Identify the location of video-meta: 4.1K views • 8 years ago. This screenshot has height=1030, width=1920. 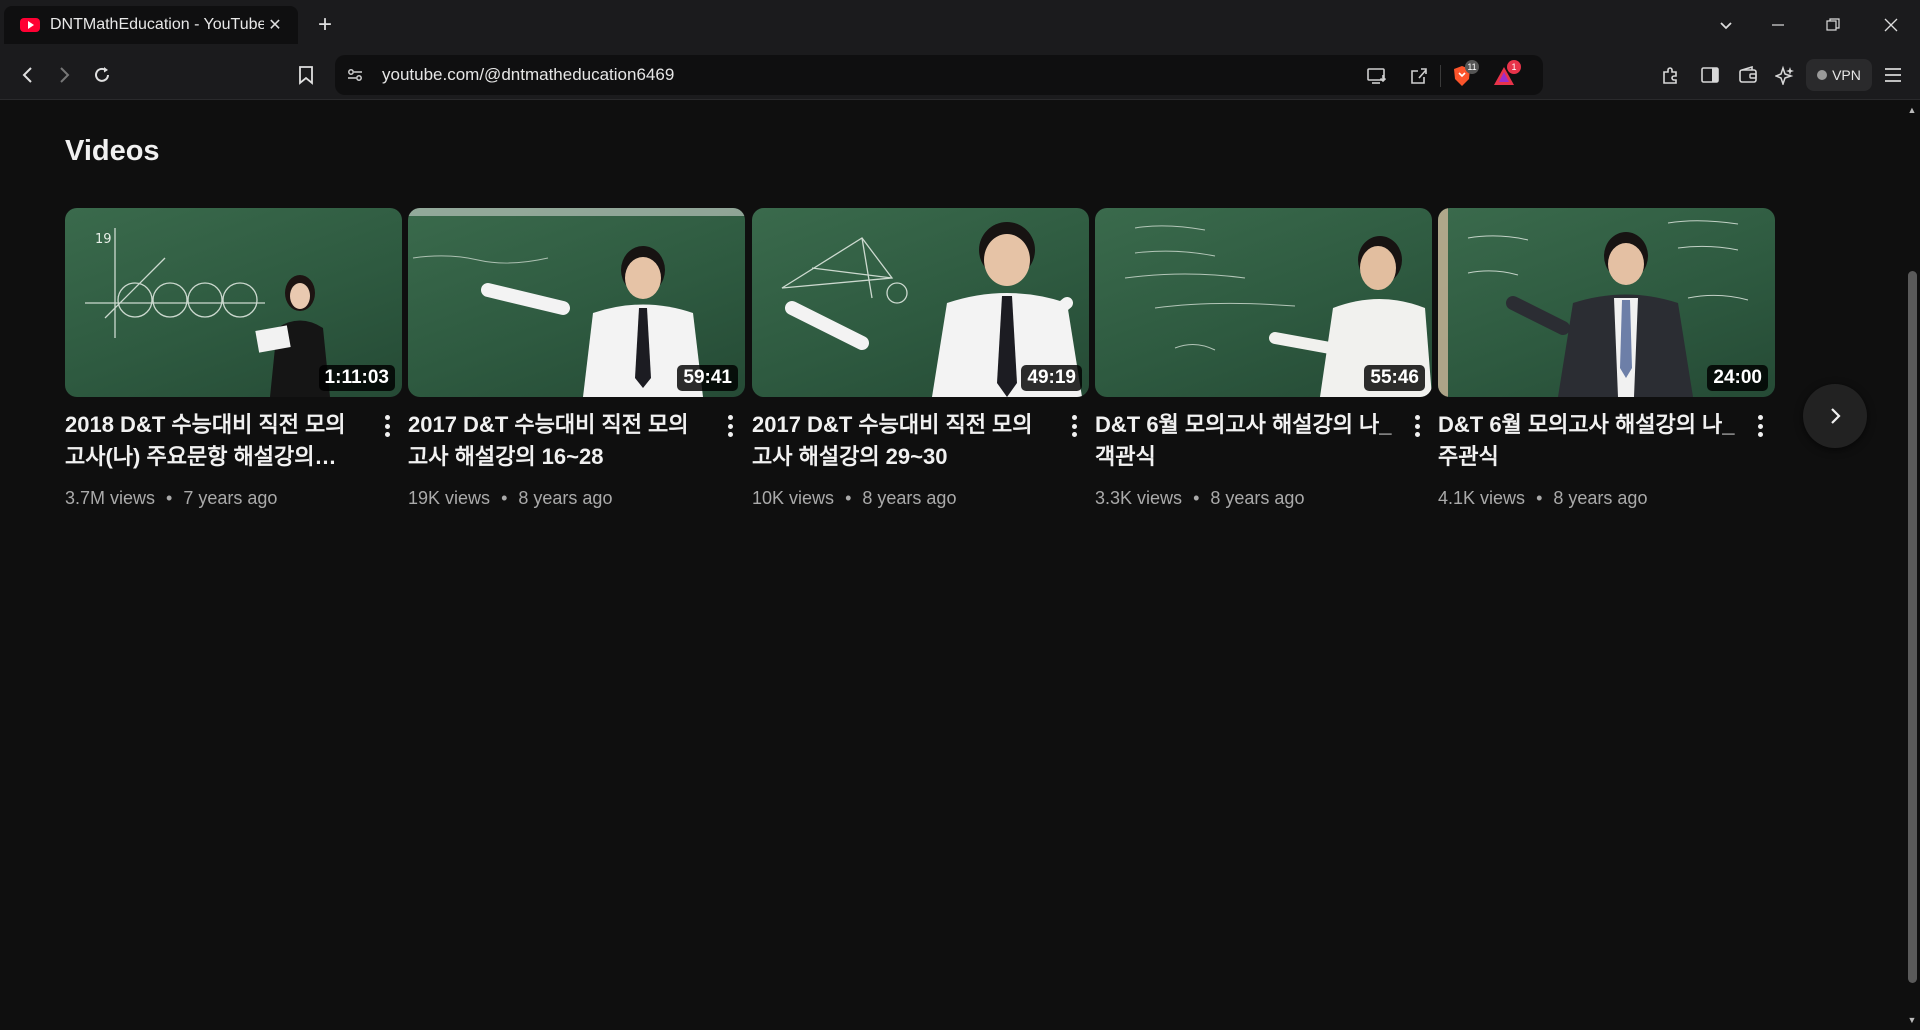
(1542, 498).